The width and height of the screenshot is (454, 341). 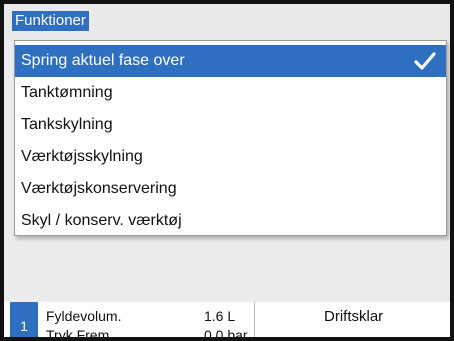 I want to click on fill-volume-label: Fyldevolum., so click(x=84, y=316).